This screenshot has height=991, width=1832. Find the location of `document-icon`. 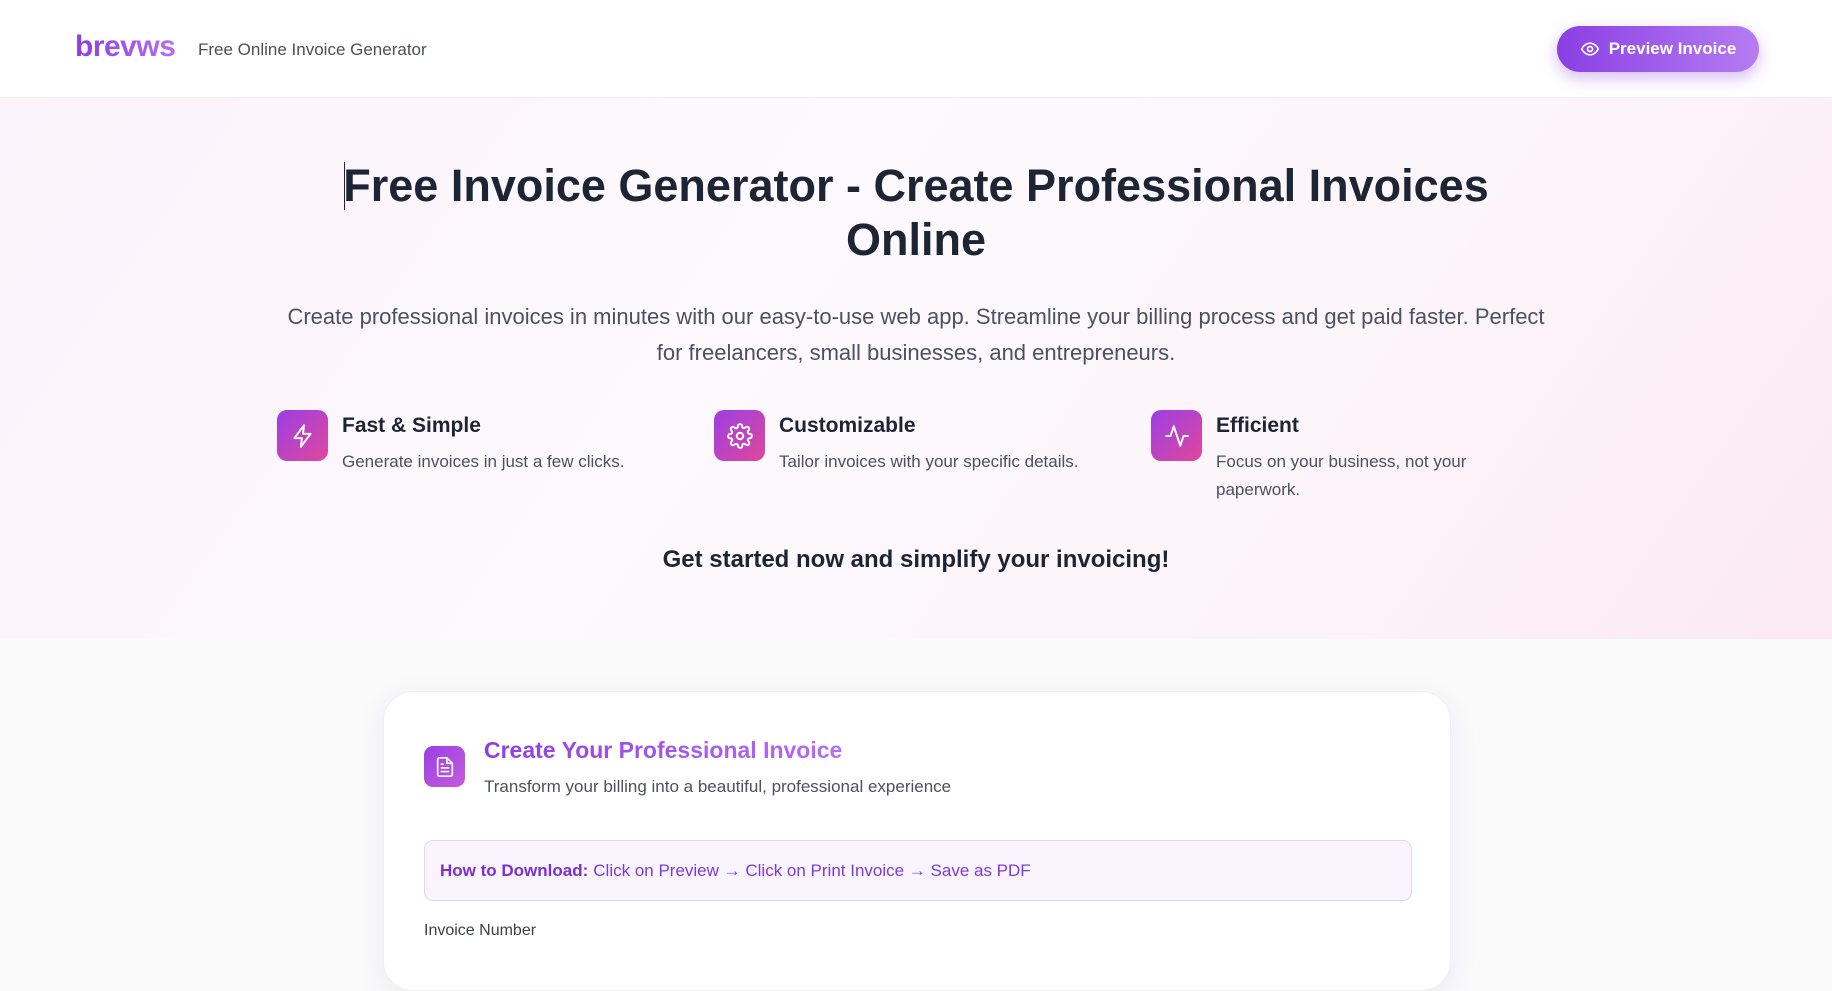

document-icon is located at coordinates (444, 766).